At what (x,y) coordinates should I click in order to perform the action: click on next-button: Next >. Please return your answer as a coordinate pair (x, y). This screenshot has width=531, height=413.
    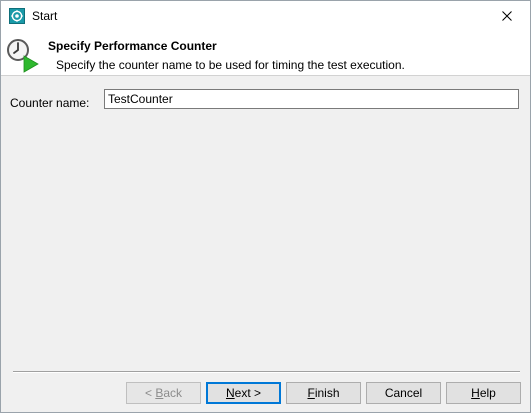
    Looking at the image, I should click on (243, 393).